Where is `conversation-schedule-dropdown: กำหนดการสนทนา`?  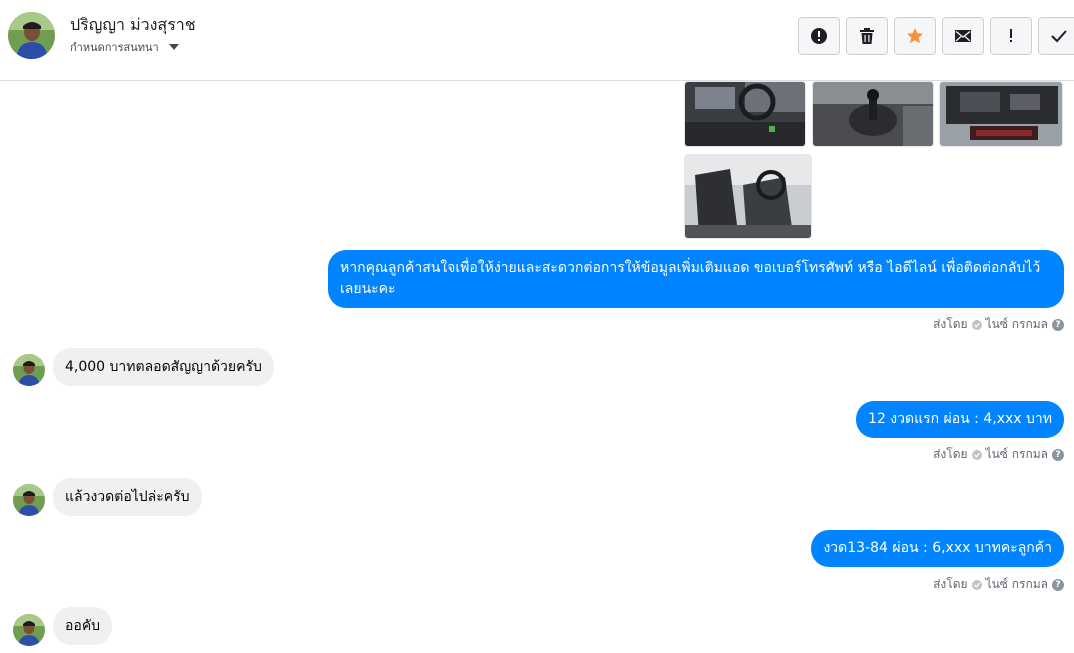 conversation-schedule-dropdown: กำหนดการสนทนา is located at coordinates (124, 47).